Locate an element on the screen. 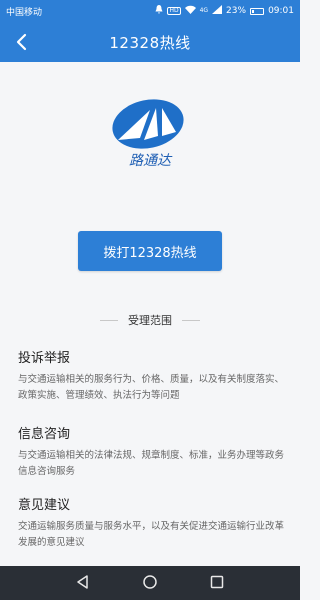  status-icons: HD 4G 23% 09:01 is located at coordinates (224, 11).